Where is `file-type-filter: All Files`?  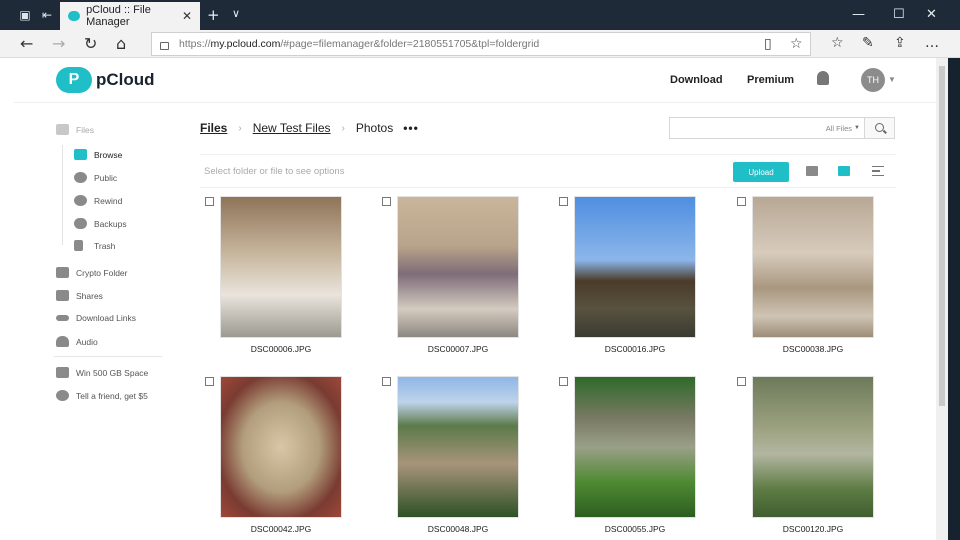
file-type-filter: All Files is located at coordinates (839, 128).